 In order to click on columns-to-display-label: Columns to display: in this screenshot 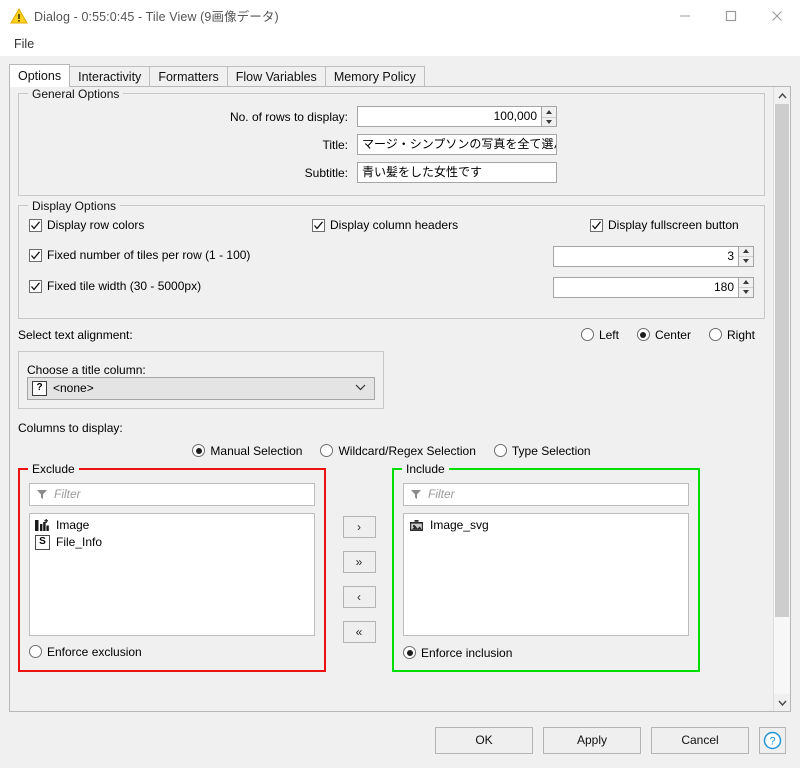, I will do `click(70, 427)`.